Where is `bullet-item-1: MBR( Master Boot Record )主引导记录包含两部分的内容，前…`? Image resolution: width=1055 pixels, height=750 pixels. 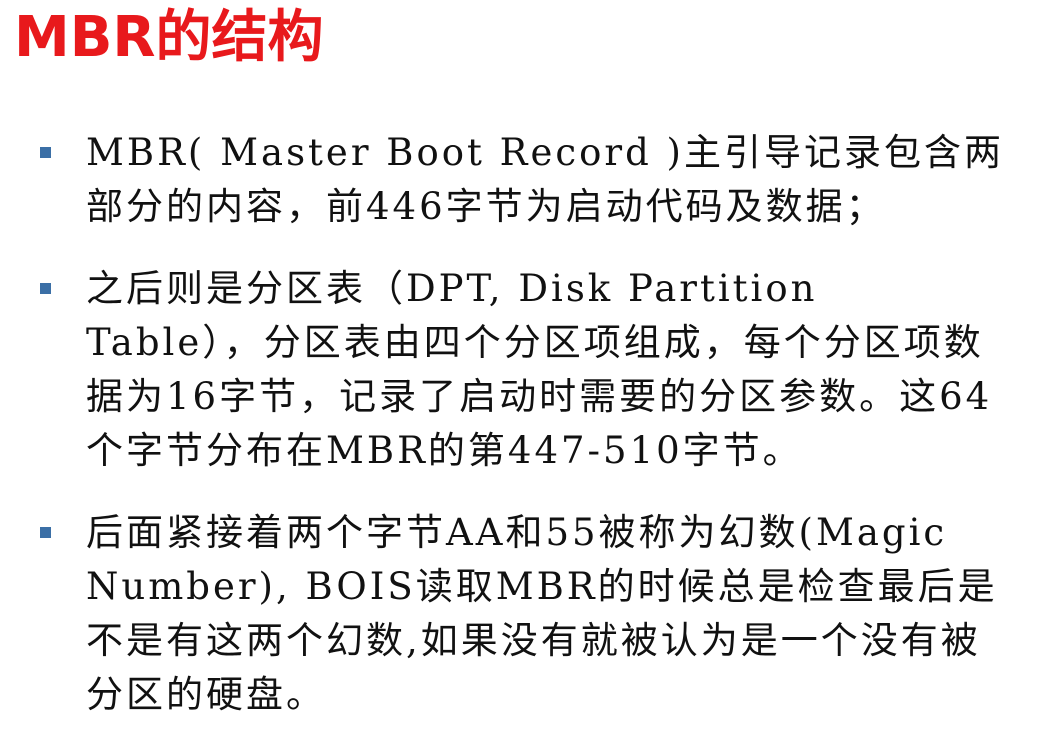 bullet-item-1: MBR( Master Boot Record )主引导记录包含两部分的内容，前… is located at coordinates (525, 180).